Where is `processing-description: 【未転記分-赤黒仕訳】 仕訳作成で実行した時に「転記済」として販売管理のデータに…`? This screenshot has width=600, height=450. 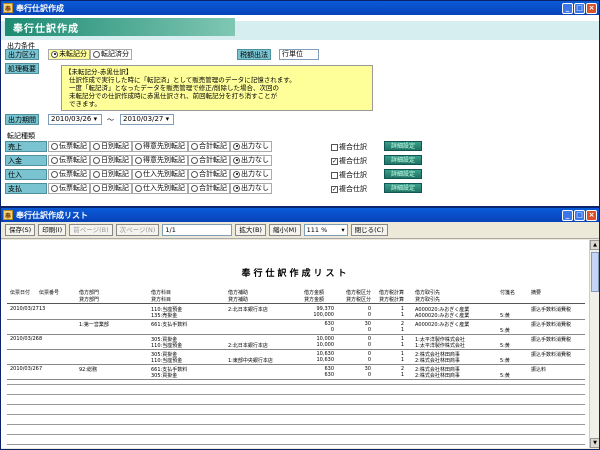
processing-description: 【未転記分-赤黒仕訳】 仕訳作成で実行した時に「転記済」として販売管理のデータに… is located at coordinates (217, 88).